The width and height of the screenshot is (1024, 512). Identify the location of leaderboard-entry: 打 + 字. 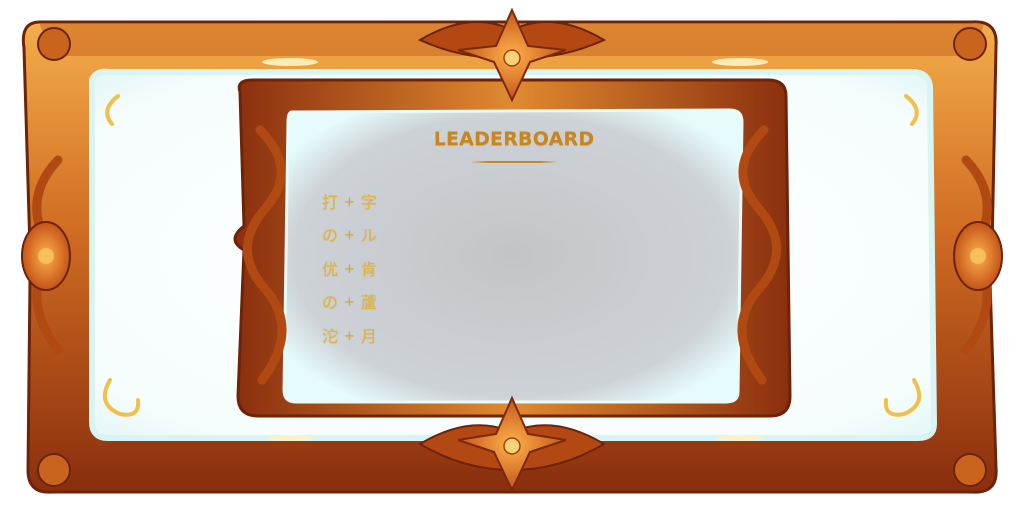
(382, 203).